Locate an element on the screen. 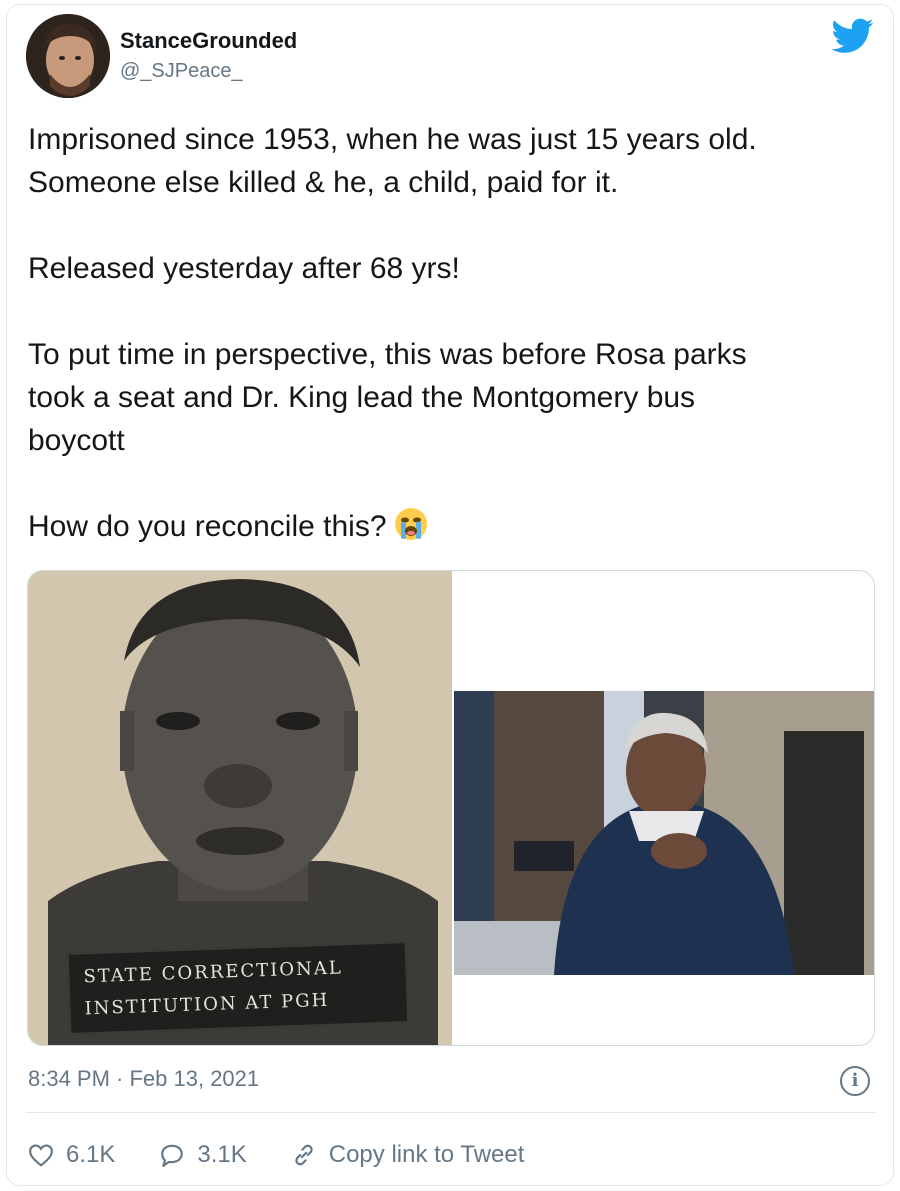 The image size is (900, 1191). plate-line-1: STATE CORRECTIONAL is located at coordinates (213, 972).